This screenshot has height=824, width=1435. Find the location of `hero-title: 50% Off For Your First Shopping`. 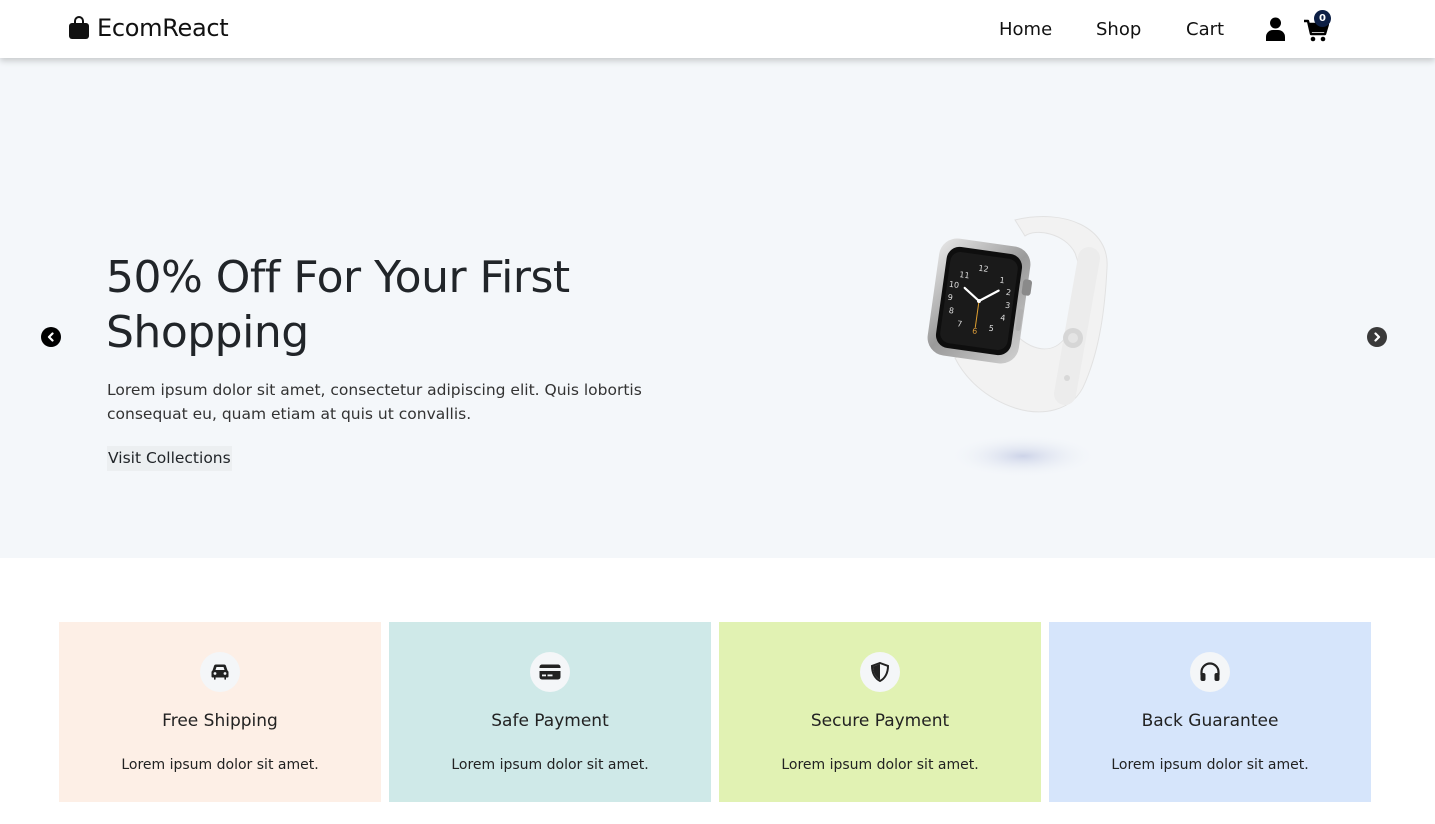

hero-title: 50% Off For Your First Shopping is located at coordinates (338, 305).